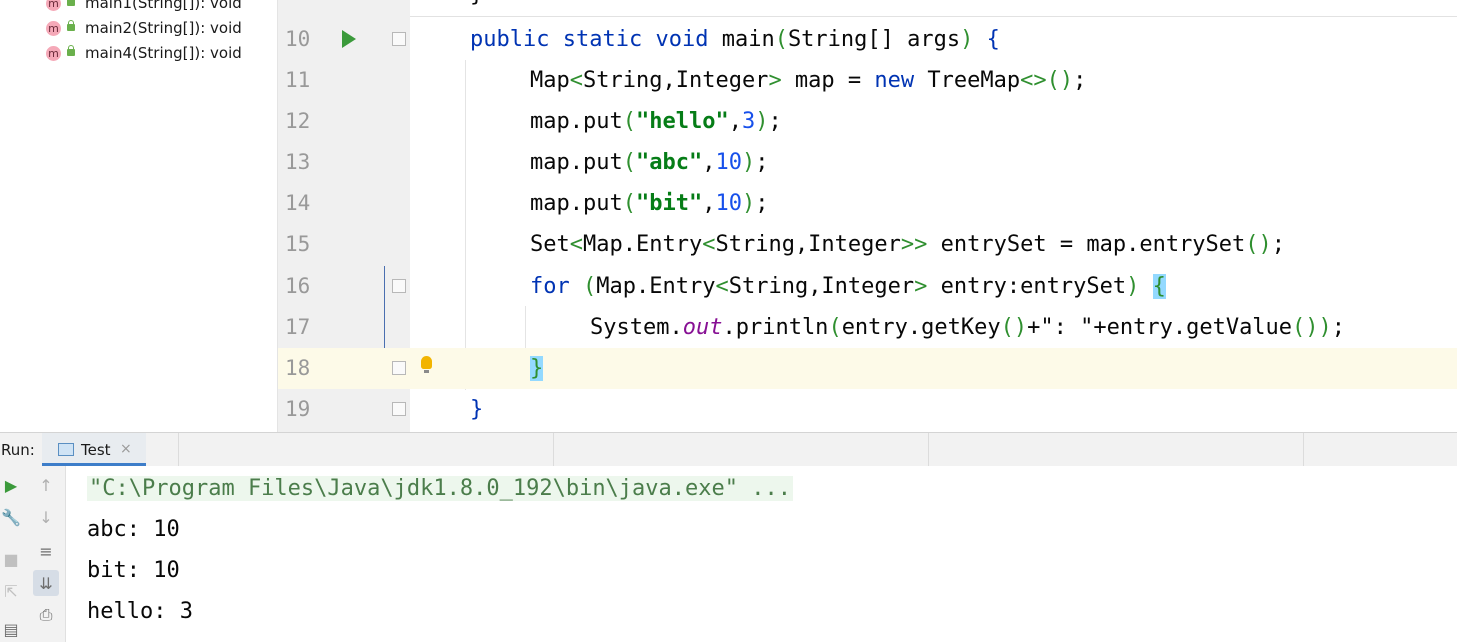 This screenshot has height=642, width=1457. I want to click on code-line: 13 map.put("abc",10);, so click(867, 162).